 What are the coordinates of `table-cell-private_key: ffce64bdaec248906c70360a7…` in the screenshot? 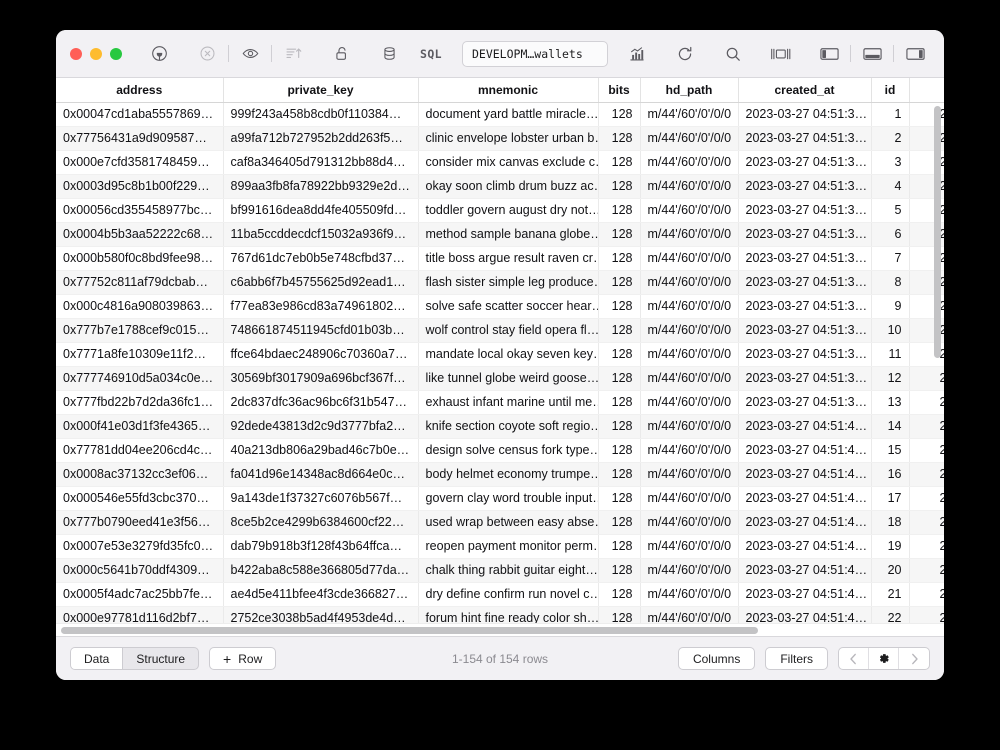 It's located at (321, 354).